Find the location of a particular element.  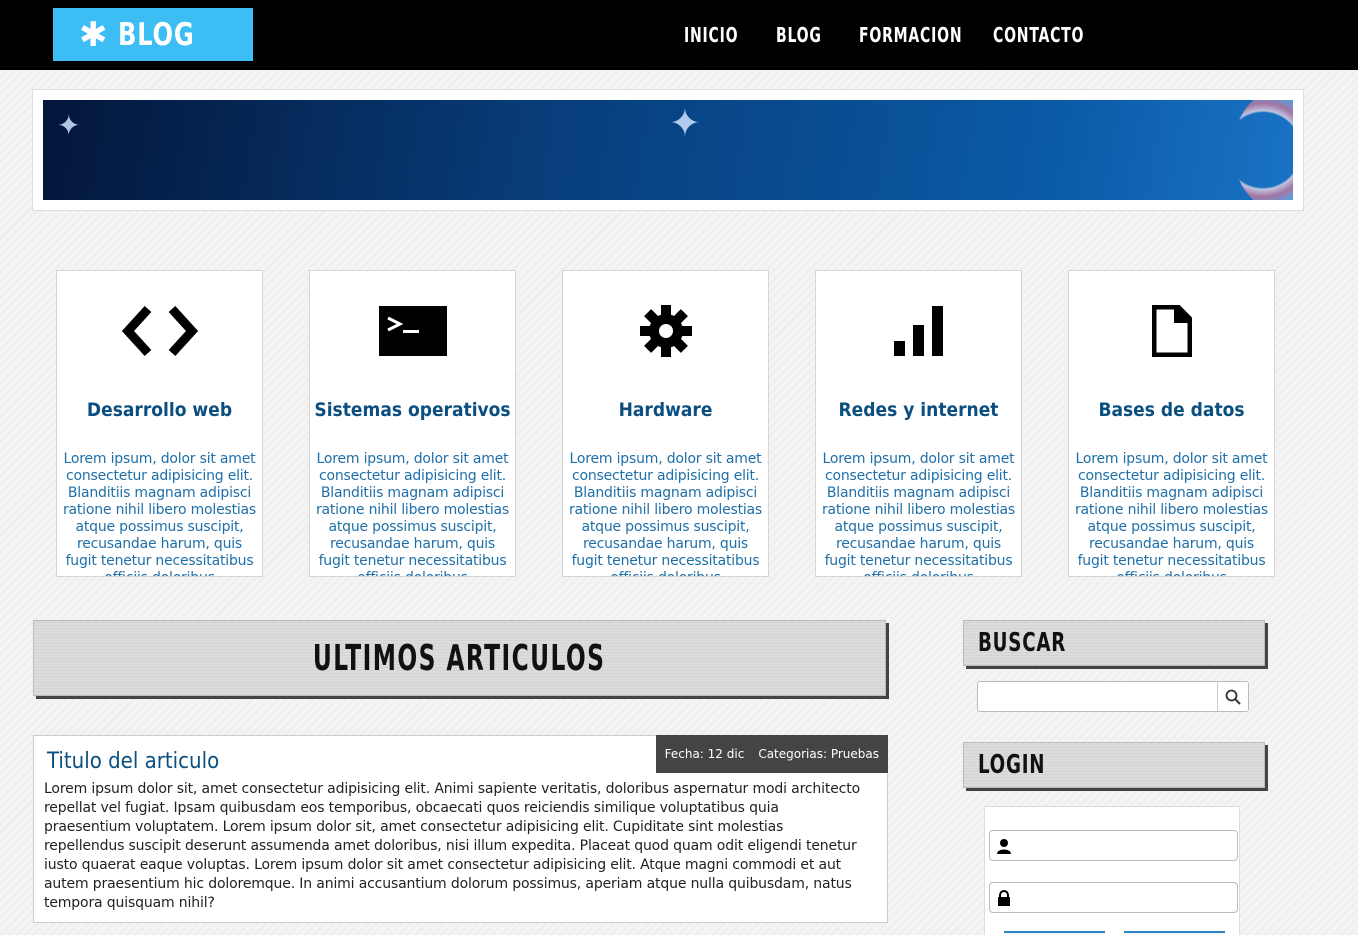

nav-item-formacion: FORMACION is located at coordinates (911, 35).